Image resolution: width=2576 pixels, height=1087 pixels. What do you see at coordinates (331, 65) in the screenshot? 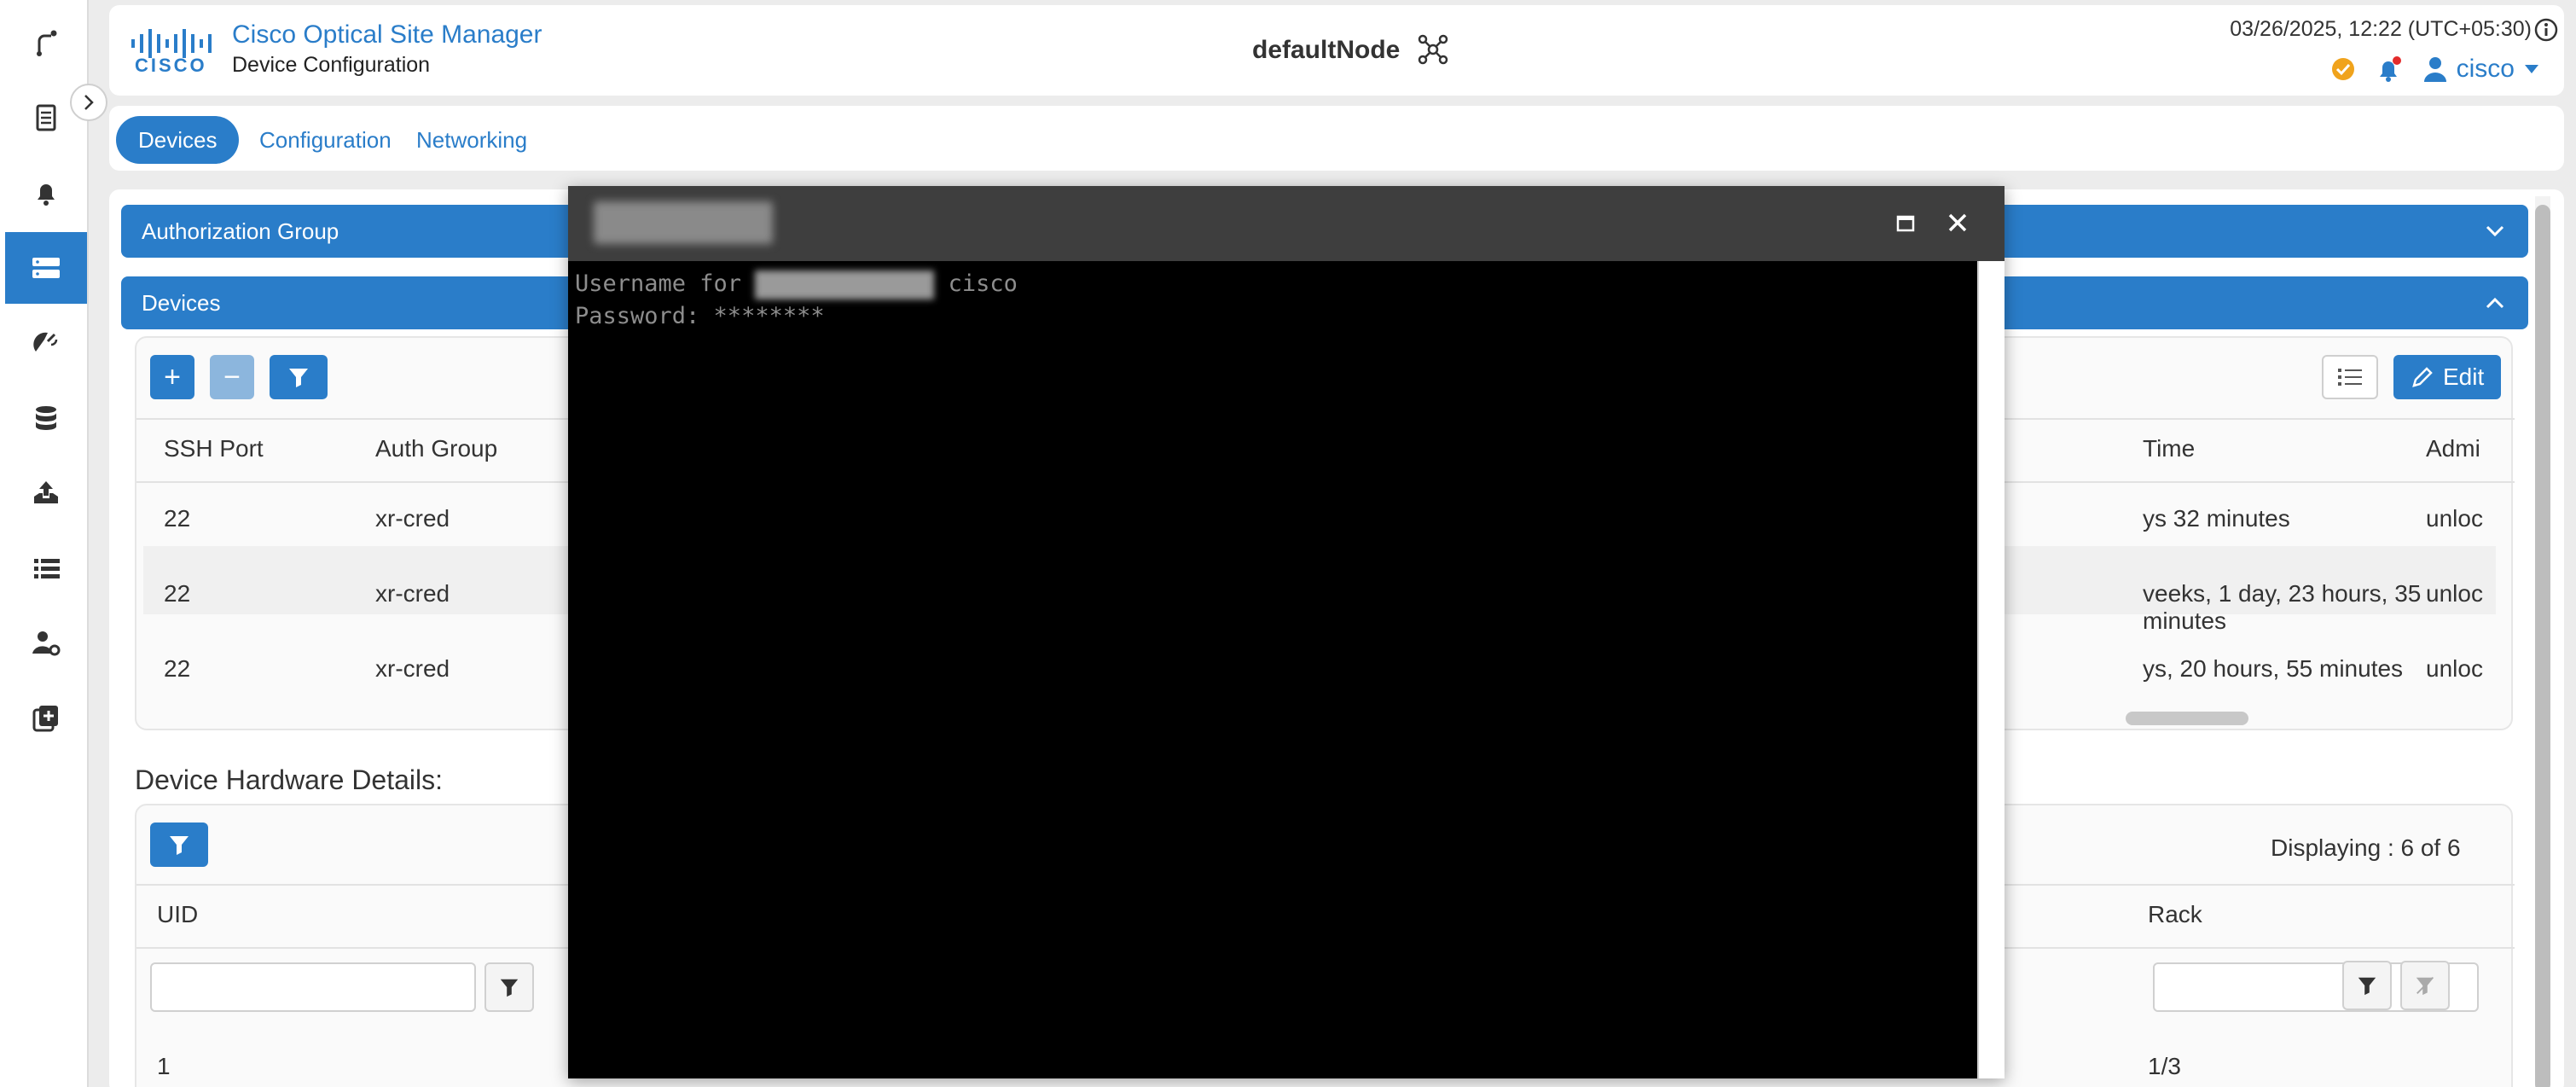
I see `page-subtitle: Device Configuration` at bounding box center [331, 65].